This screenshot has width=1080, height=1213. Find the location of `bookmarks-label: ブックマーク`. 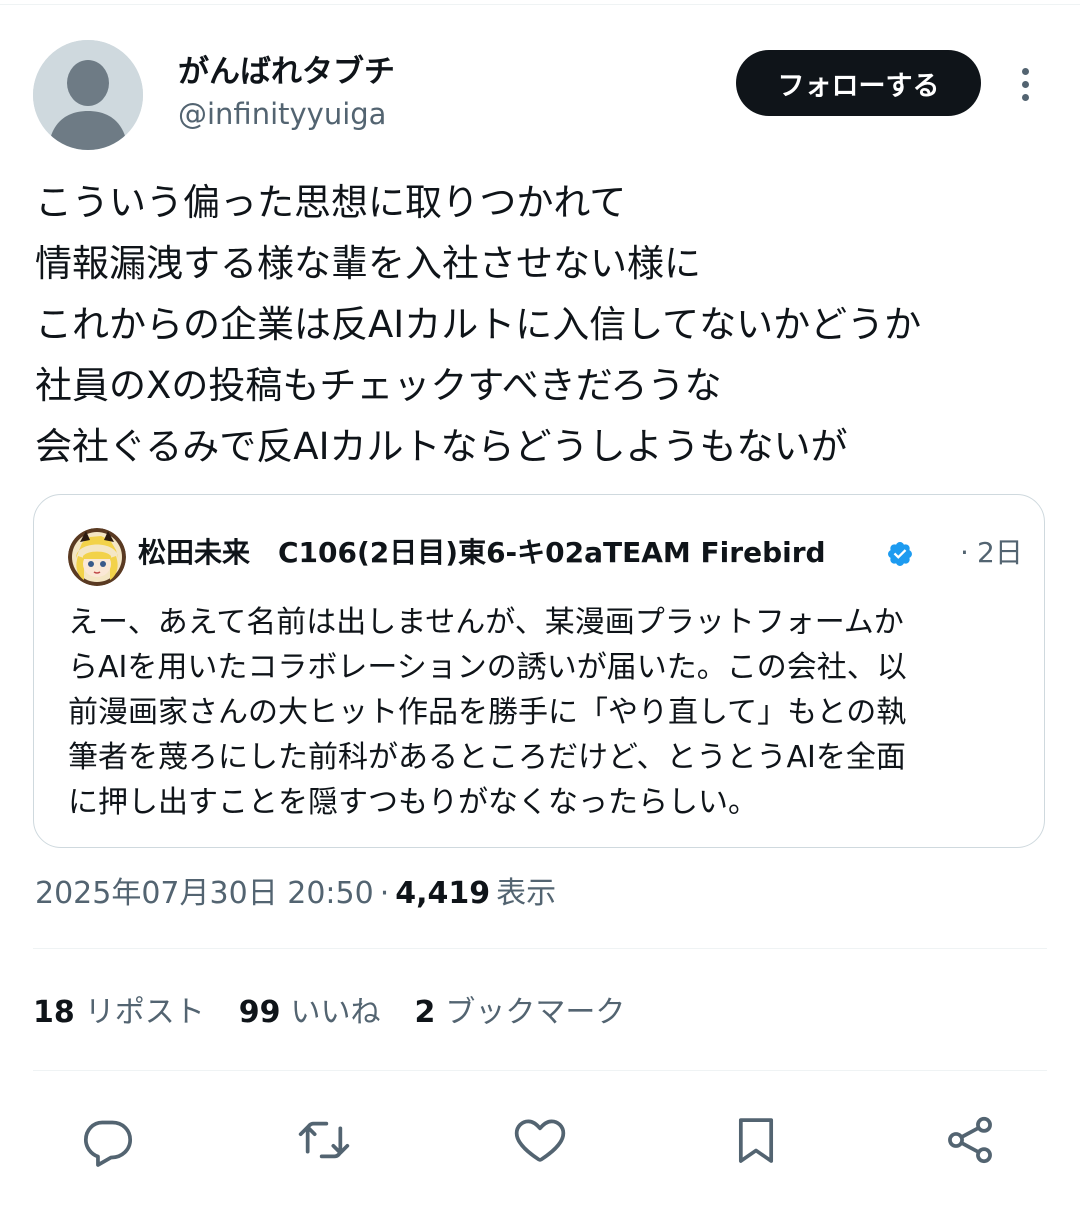

bookmarks-label: ブックマーク is located at coordinates (535, 1012).